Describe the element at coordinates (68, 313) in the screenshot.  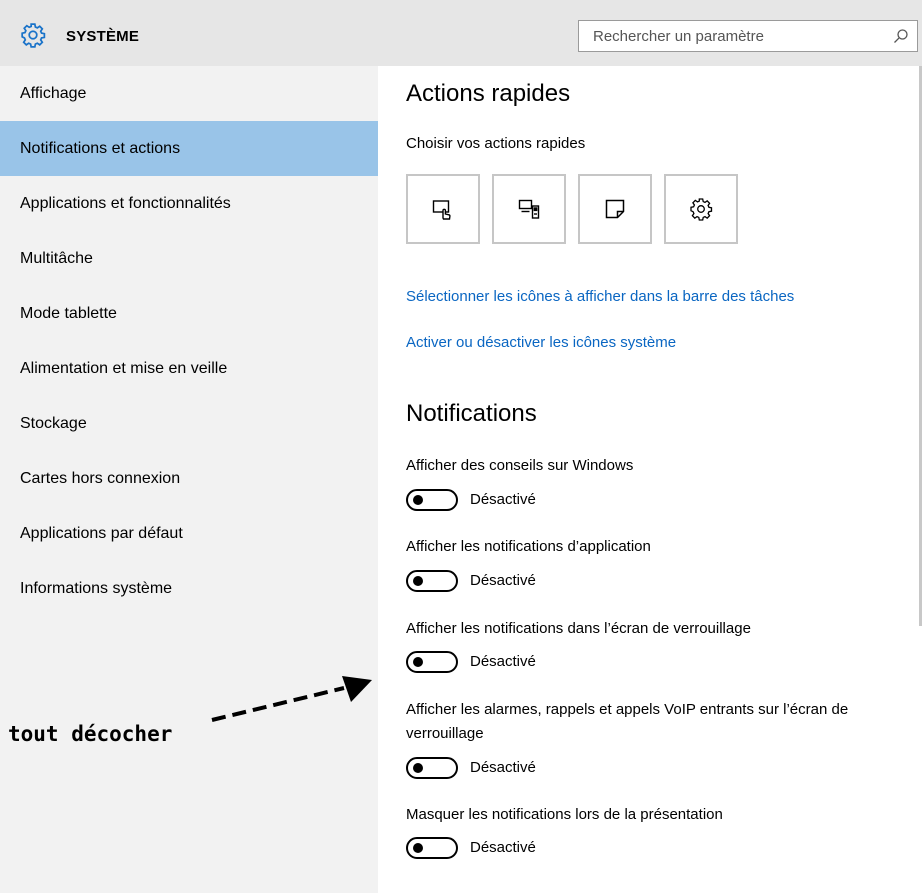
I see `sidebar-item-label: Mode tablette` at that location.